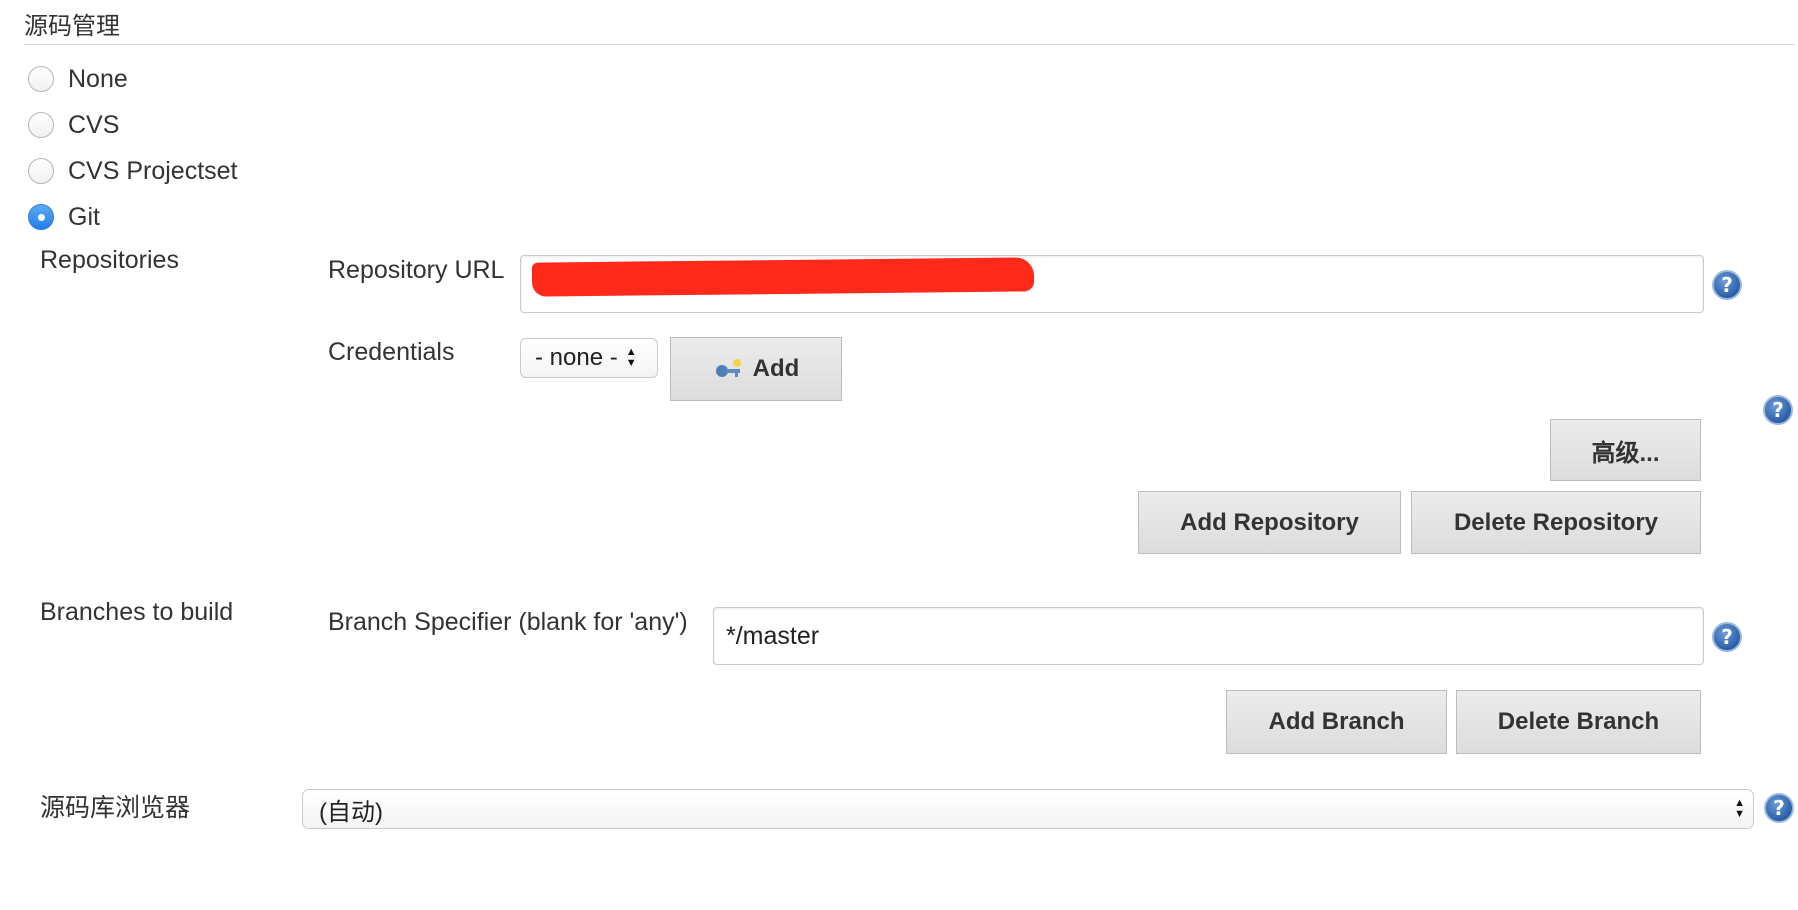 The width and height of the screenshot is (1798, 910). What do you see at coordinates (41, 217) in the screenshot?
I see `radio-git` at bounding box center [41, 217].